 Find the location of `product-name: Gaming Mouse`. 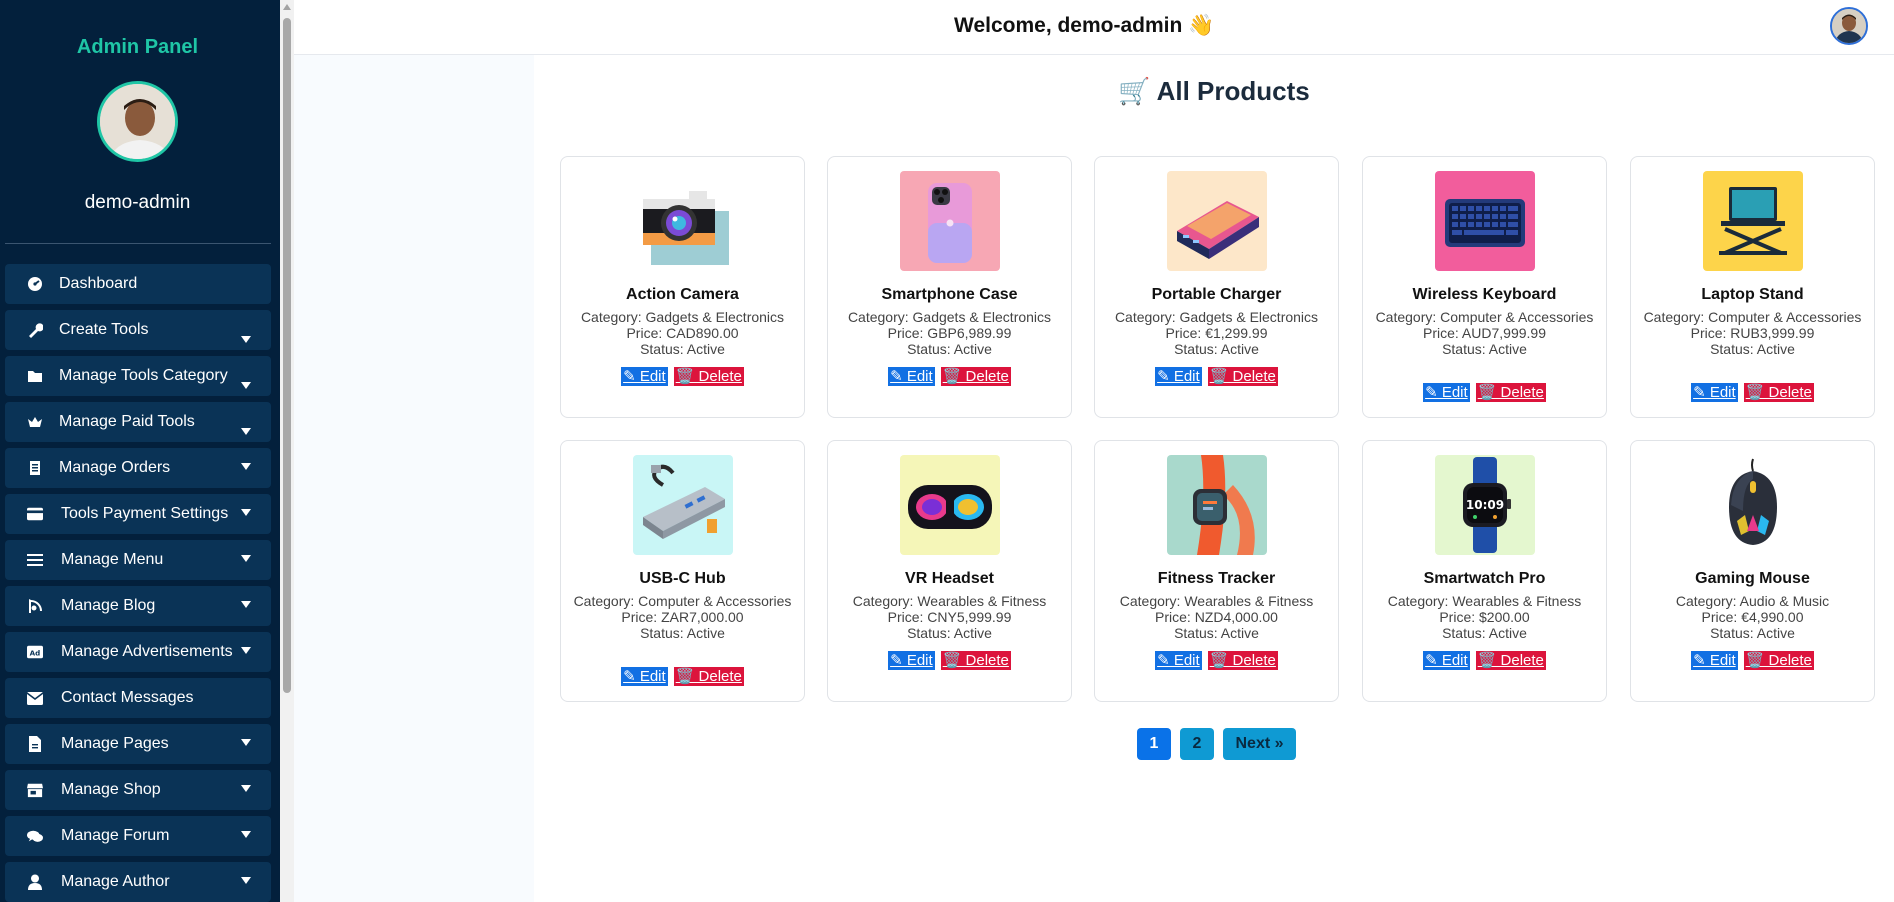

product-name: Gaming Mouse is located at coordinates (1752, 578).